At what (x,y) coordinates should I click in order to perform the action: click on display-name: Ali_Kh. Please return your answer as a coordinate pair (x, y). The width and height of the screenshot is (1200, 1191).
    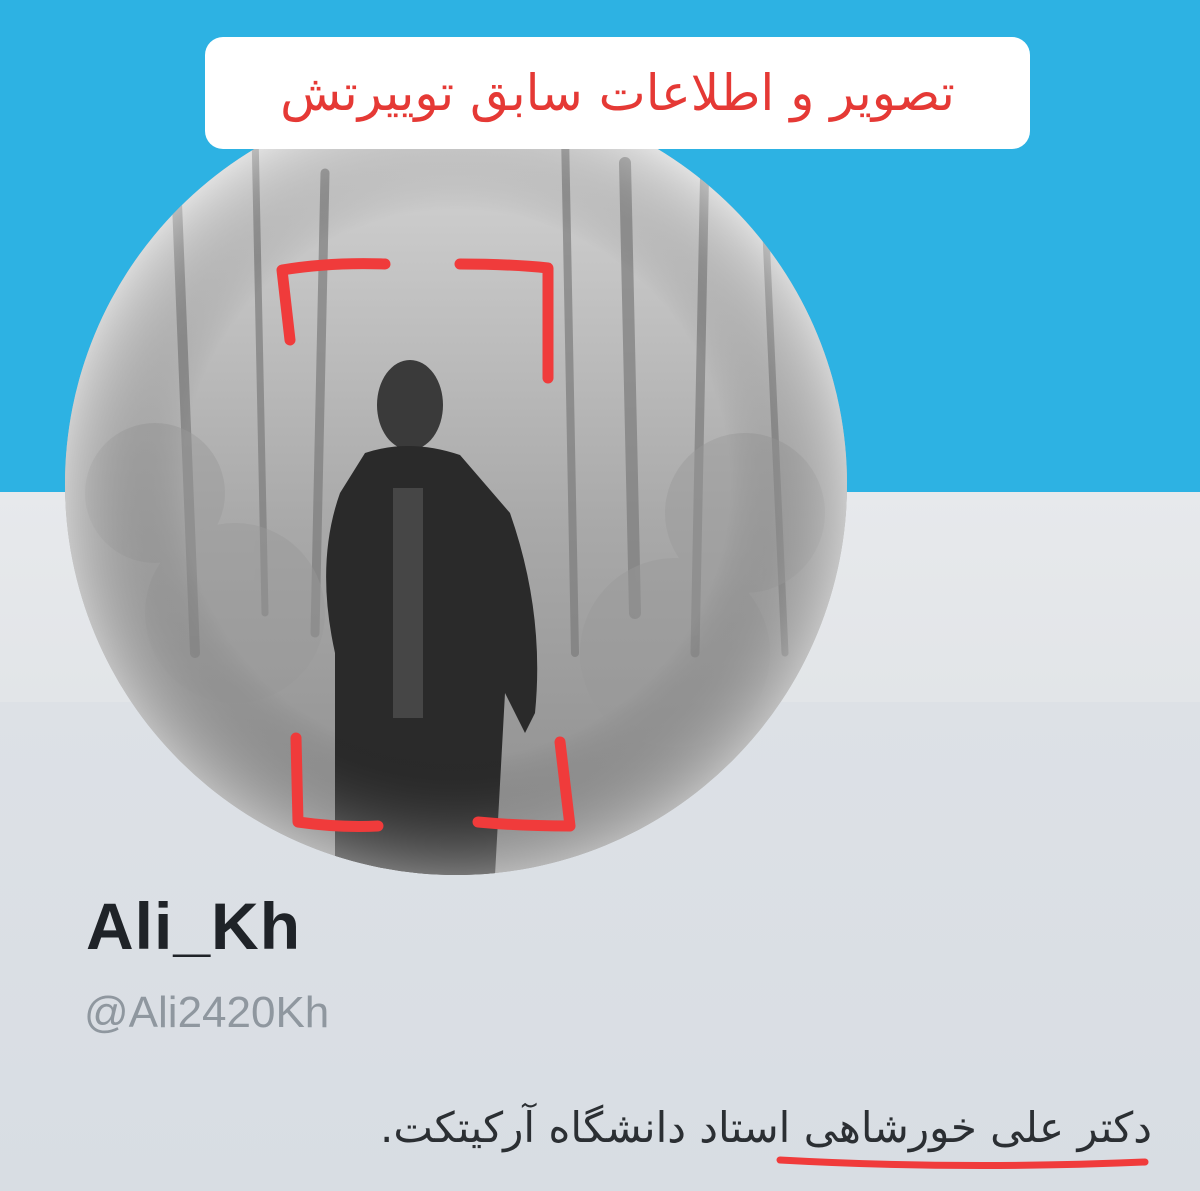
    Looking at the image, I should click on (194, 926).